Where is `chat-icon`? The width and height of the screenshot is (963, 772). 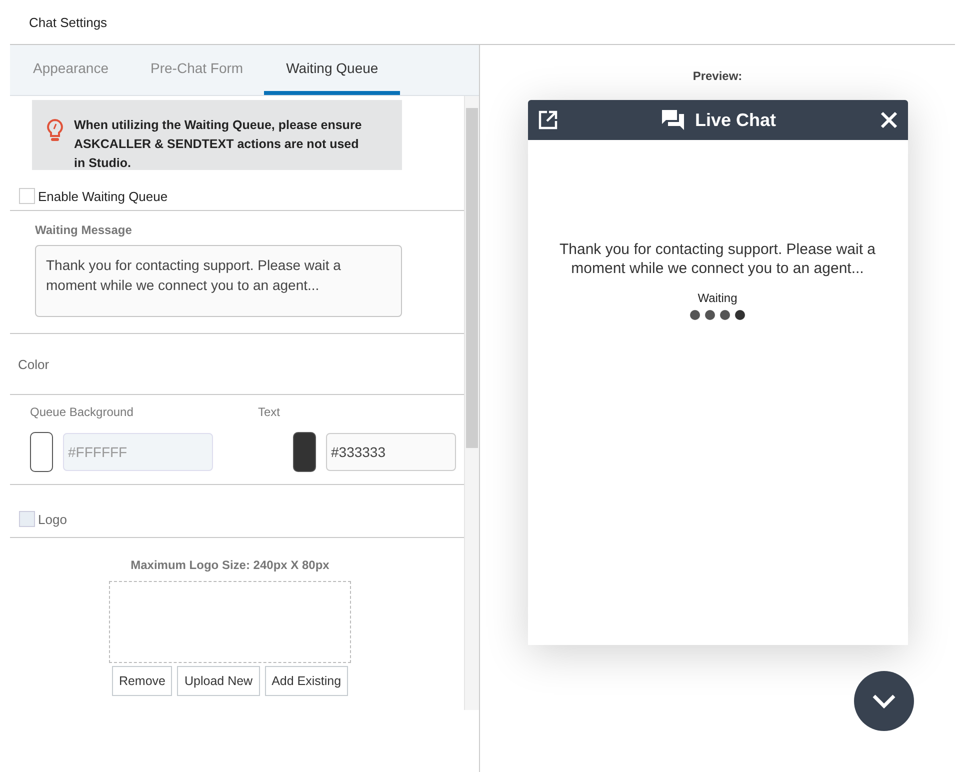 chat-icon is located at coordinates (672, 120).